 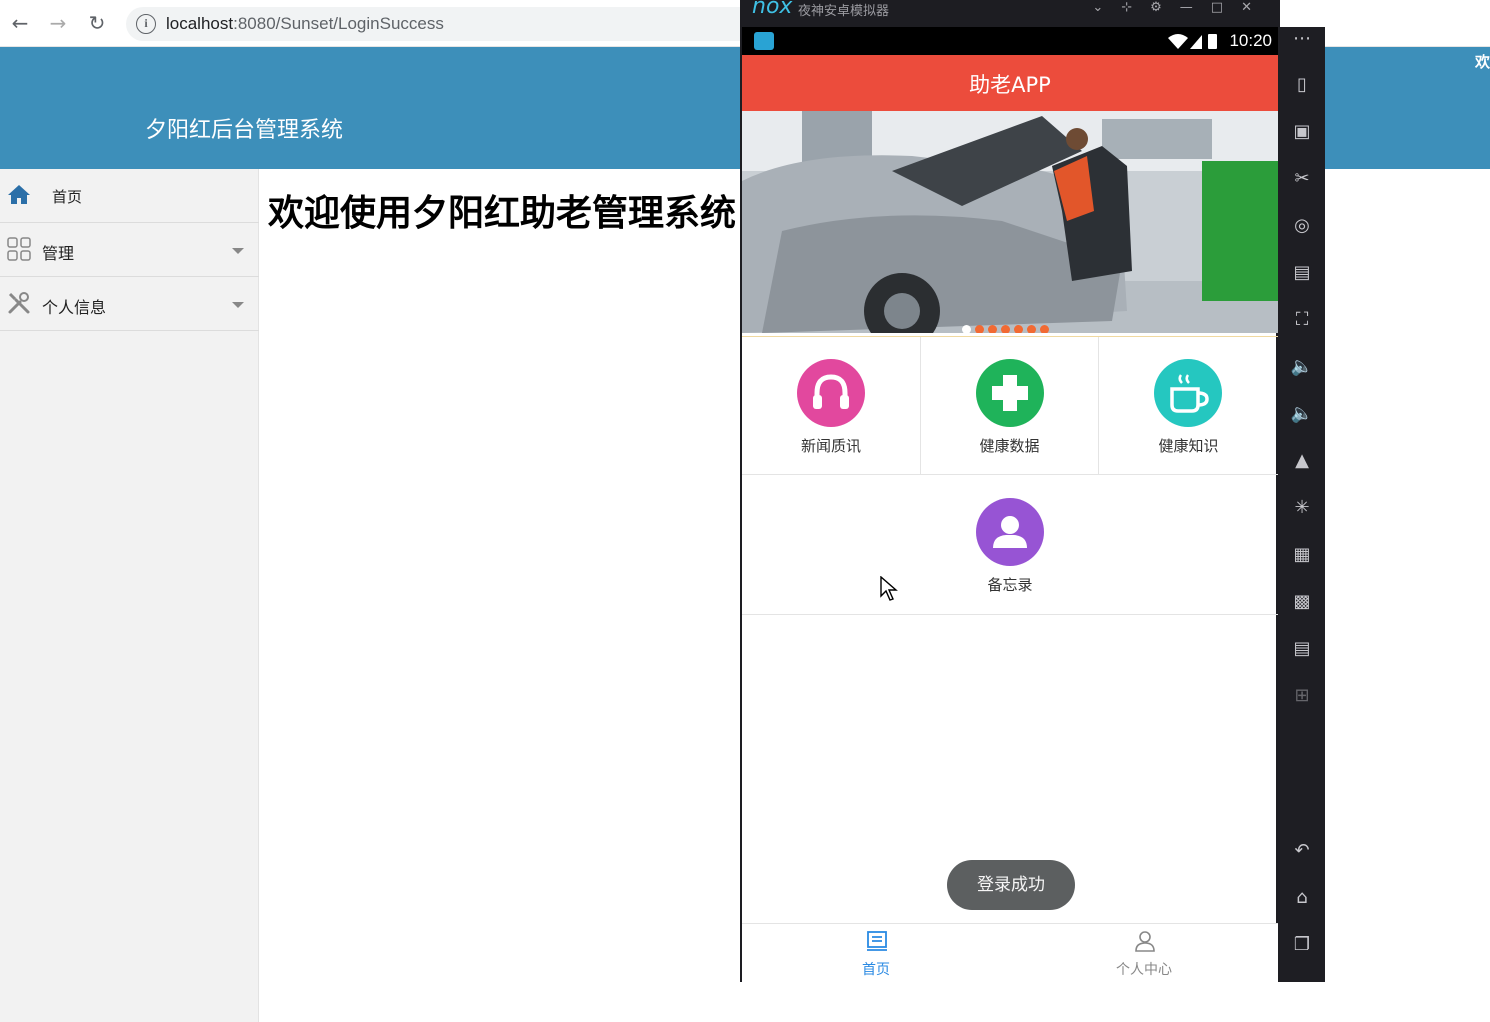 I want to click on tile-label: 新闻质讯, so click(x=830, y=446).